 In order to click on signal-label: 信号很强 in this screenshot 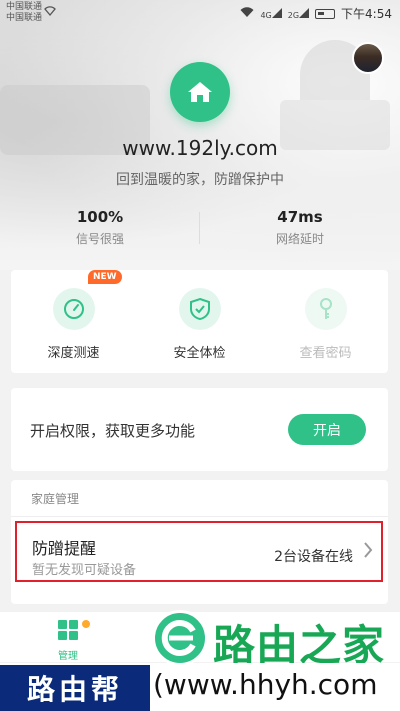, I will do `click(99, 239)`.